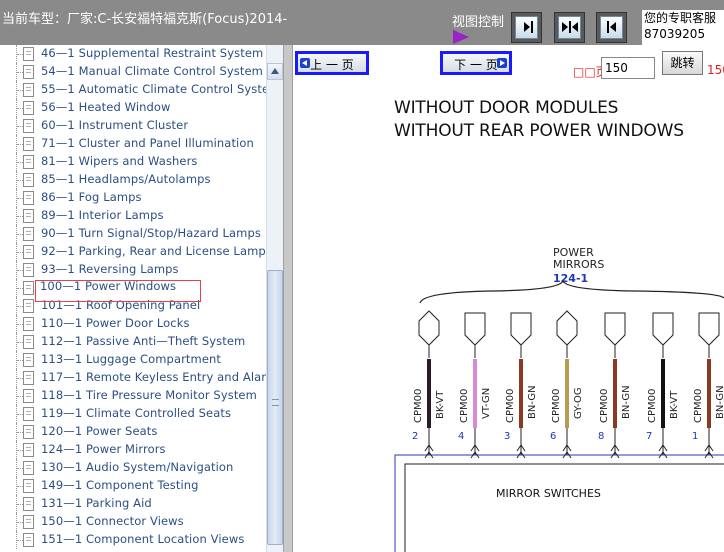  I want to click on tree-item-label: 151—1 Component Location Views, so click(143, 539).